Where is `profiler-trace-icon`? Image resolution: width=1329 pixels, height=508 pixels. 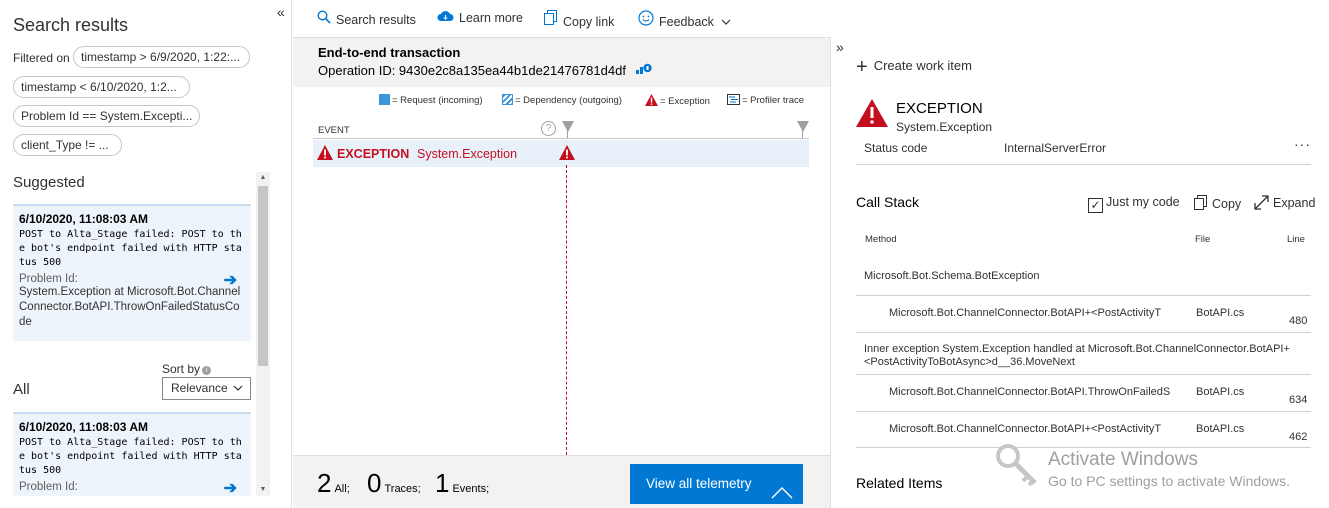 profiler-trace-icon is located at coordinates (733, 101).